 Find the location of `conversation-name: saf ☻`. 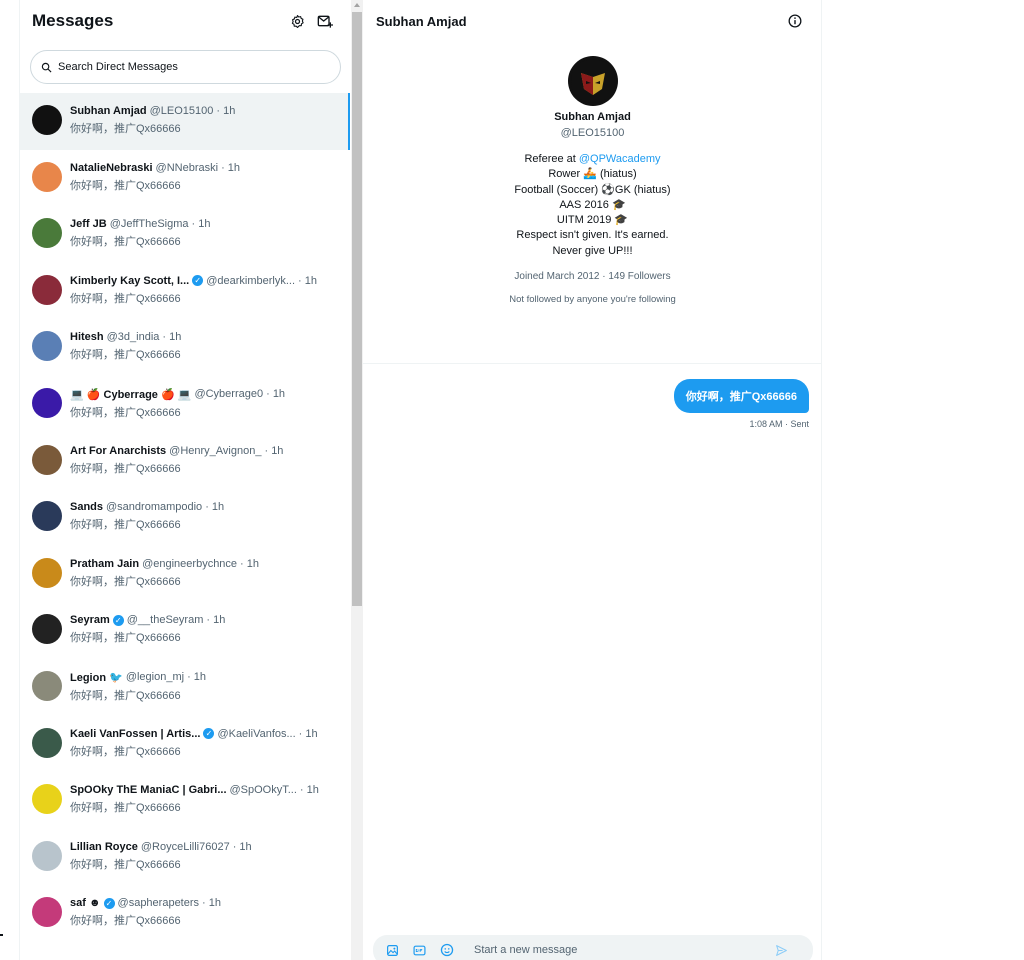

conversation-name: saf ☻ is located at coordinates (85, 903).